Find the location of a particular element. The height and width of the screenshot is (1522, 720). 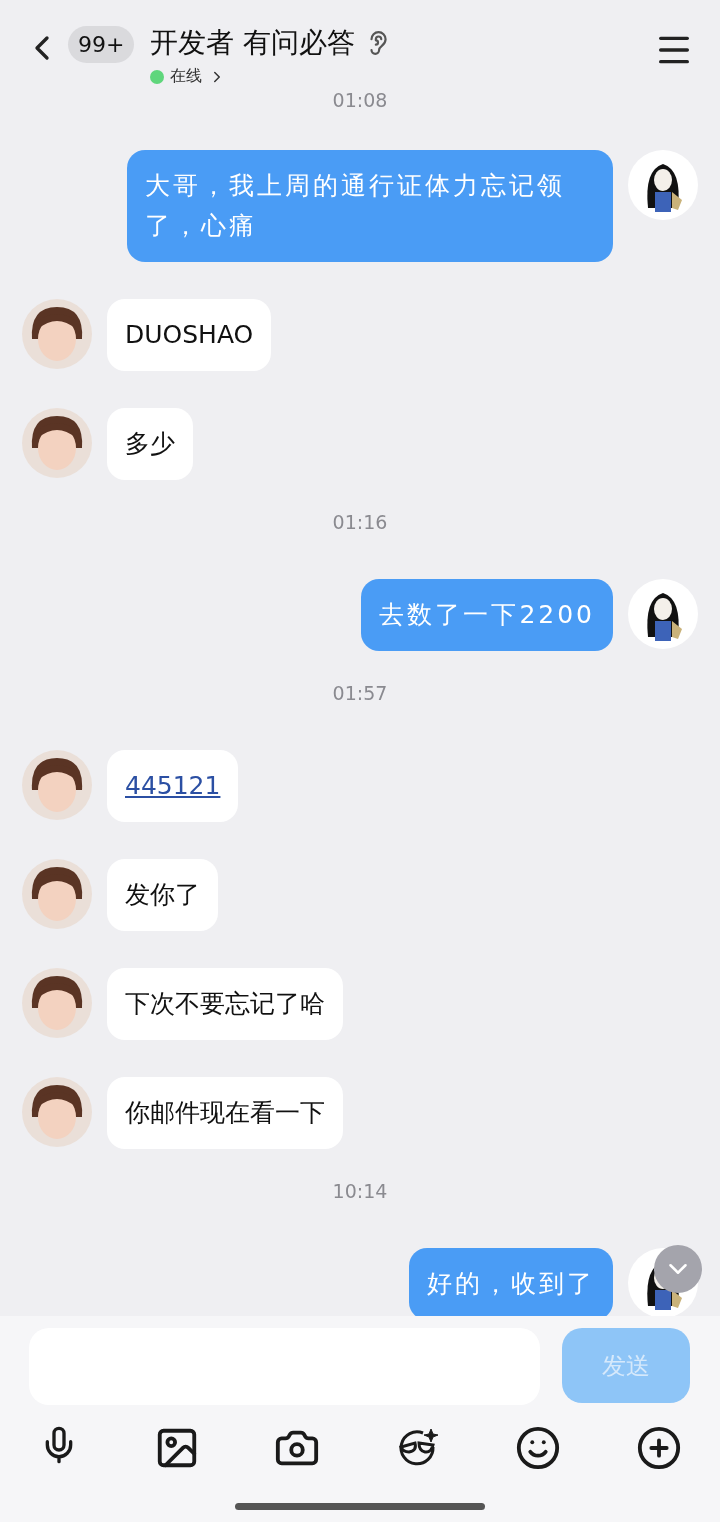

message-bubble: 下次不要忘记了哈 is located at coordinates (225, 1004).